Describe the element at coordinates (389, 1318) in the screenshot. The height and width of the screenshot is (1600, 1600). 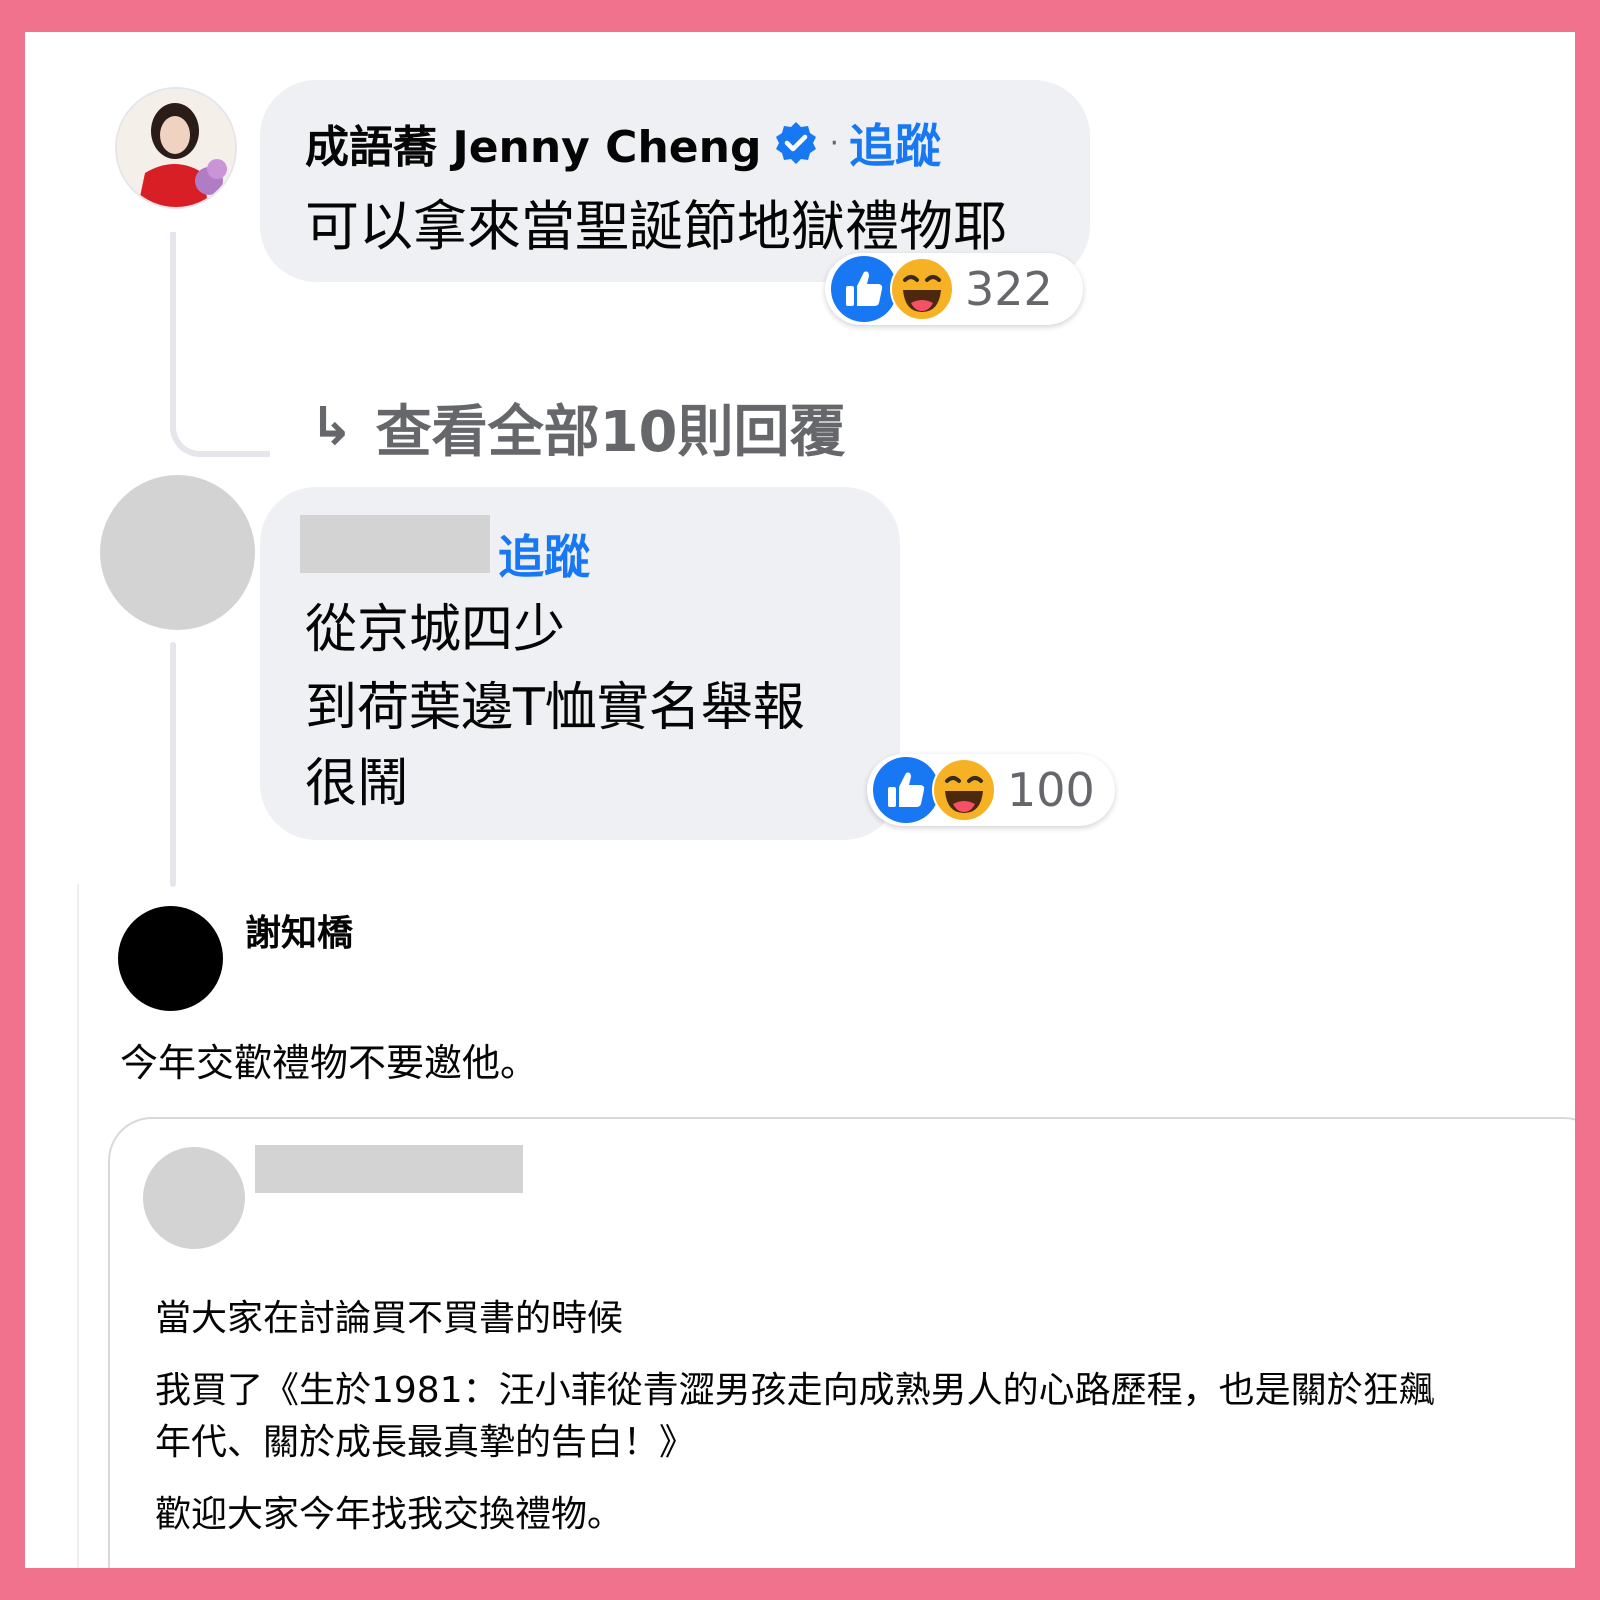
I see `shared-text-line-1: 當大家在討論買不買書的時候` at that location.